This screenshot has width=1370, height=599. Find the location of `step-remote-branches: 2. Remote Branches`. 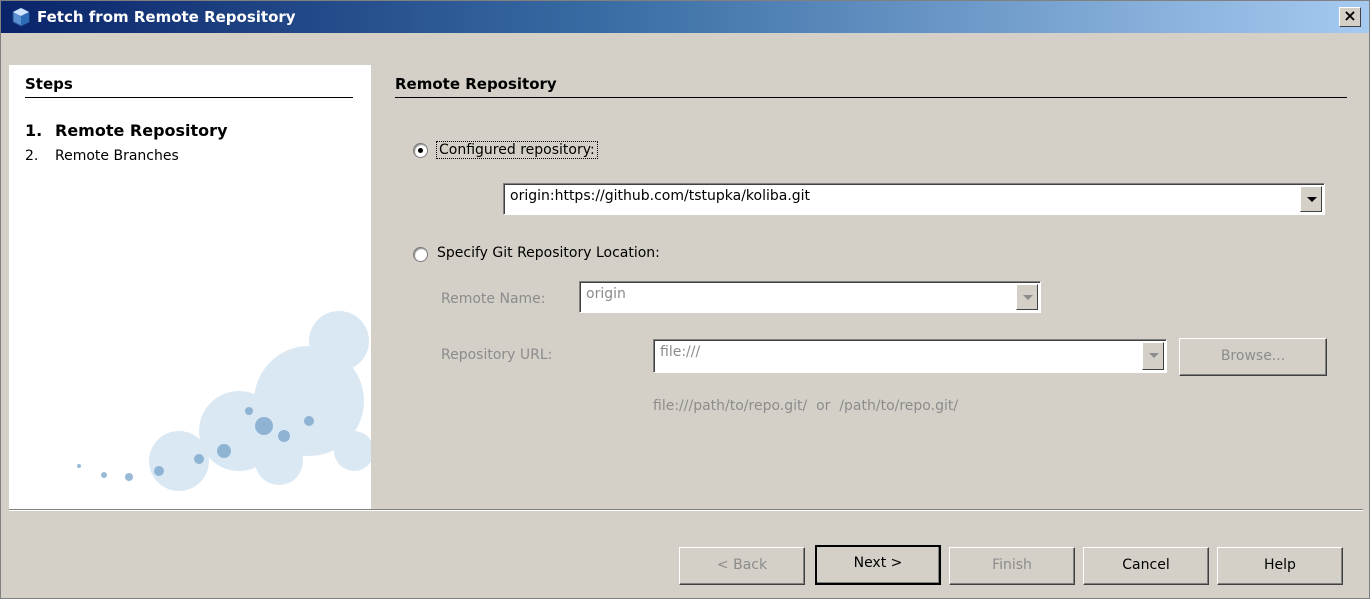

step-remote-branches: 2. Remote Branches is located at coordinates (102, 156).